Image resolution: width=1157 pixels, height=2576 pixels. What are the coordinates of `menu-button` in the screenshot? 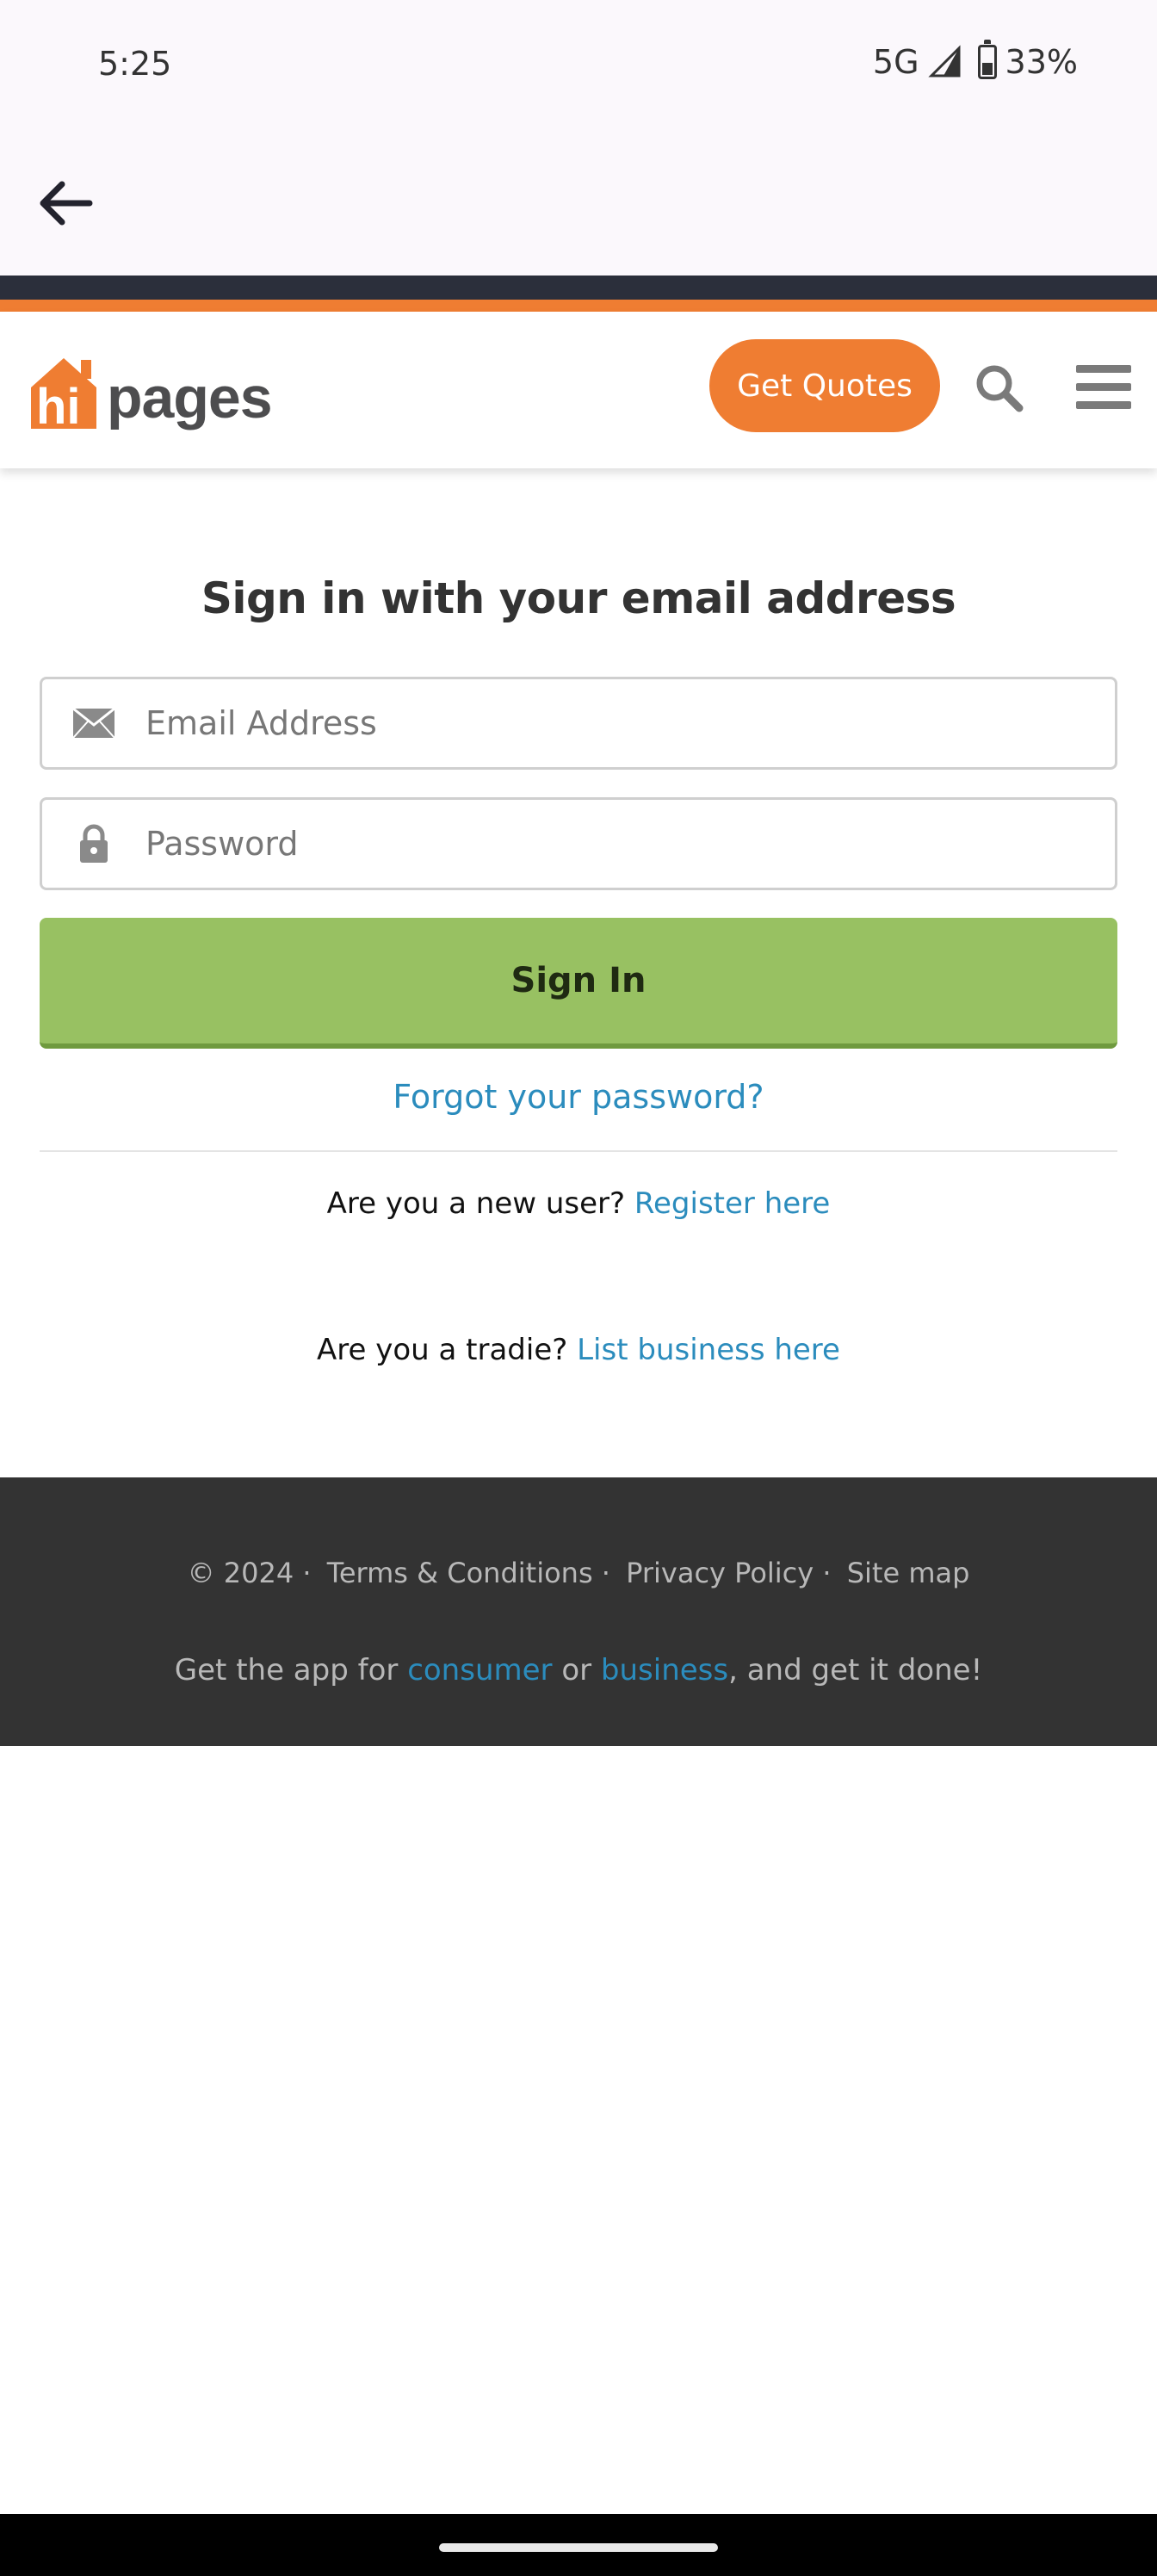 It's located at (1104, 387).